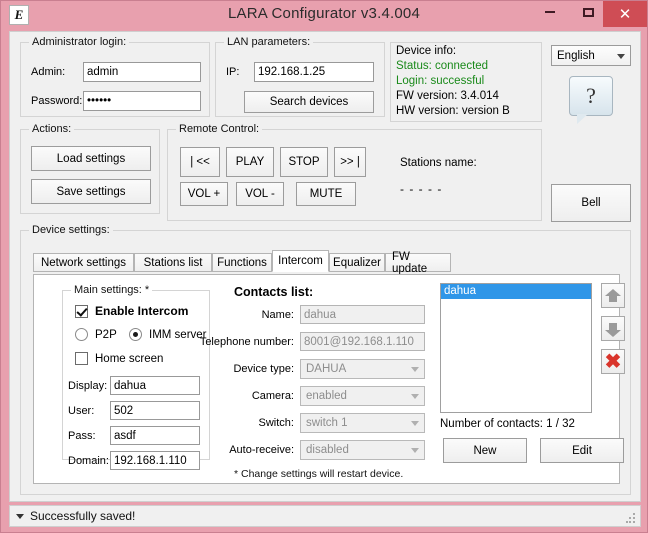  Describe the element at coordinates (326, 396) in the screenshot. I see `camera-value: enabled` at that location.